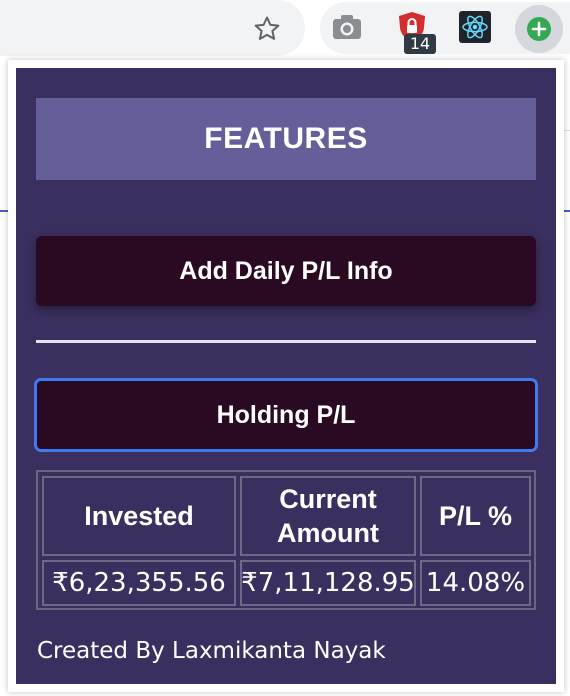 The image size is (570, 696). I want to click on shield-badge: 14, so click(420, 44).